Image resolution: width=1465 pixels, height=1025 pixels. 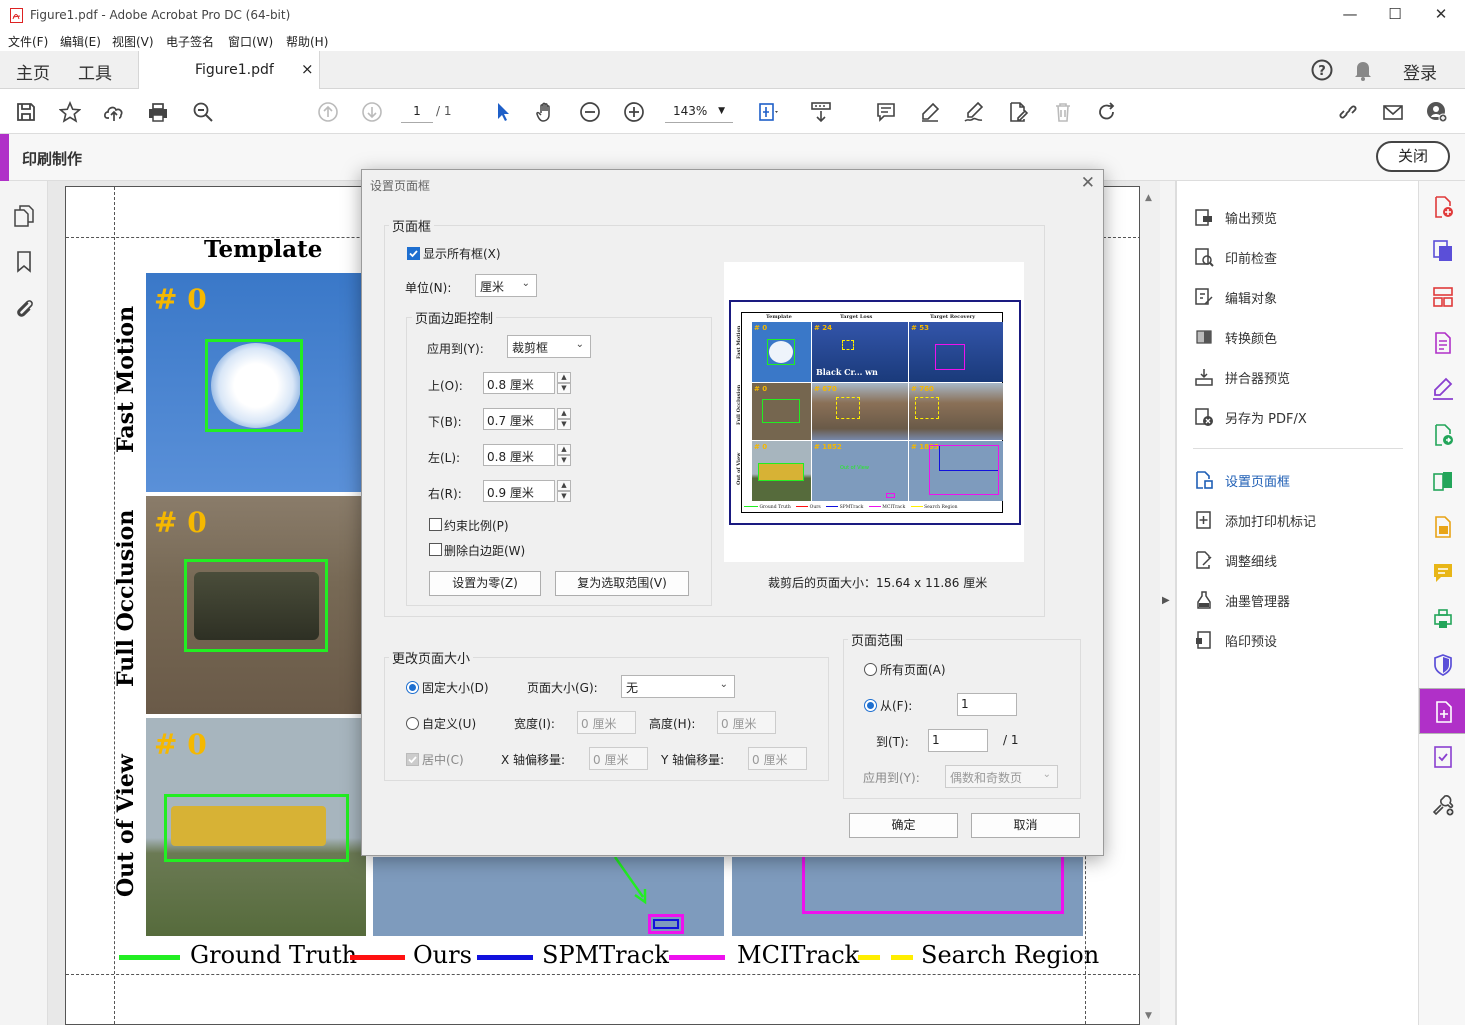 I want to click on y-offset-input: 0 厘米, so click(x=777, y=758).